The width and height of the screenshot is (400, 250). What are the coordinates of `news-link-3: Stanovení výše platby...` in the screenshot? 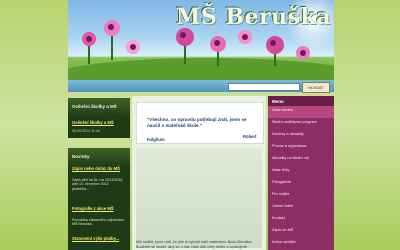 It's located at (99, 238).